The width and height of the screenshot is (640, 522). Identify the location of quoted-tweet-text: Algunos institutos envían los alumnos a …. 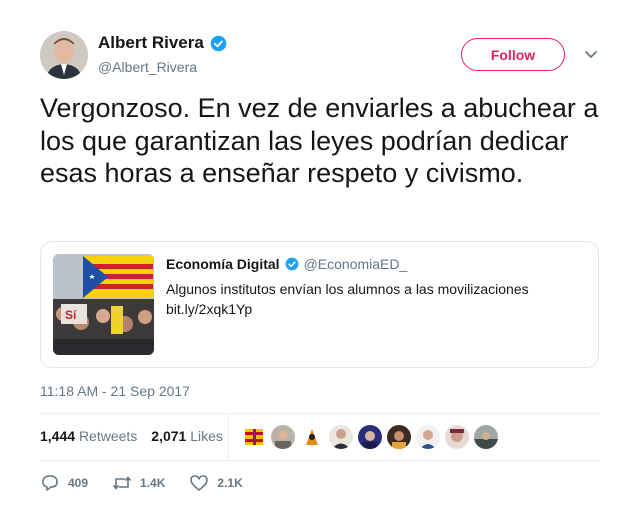
(376, 299).